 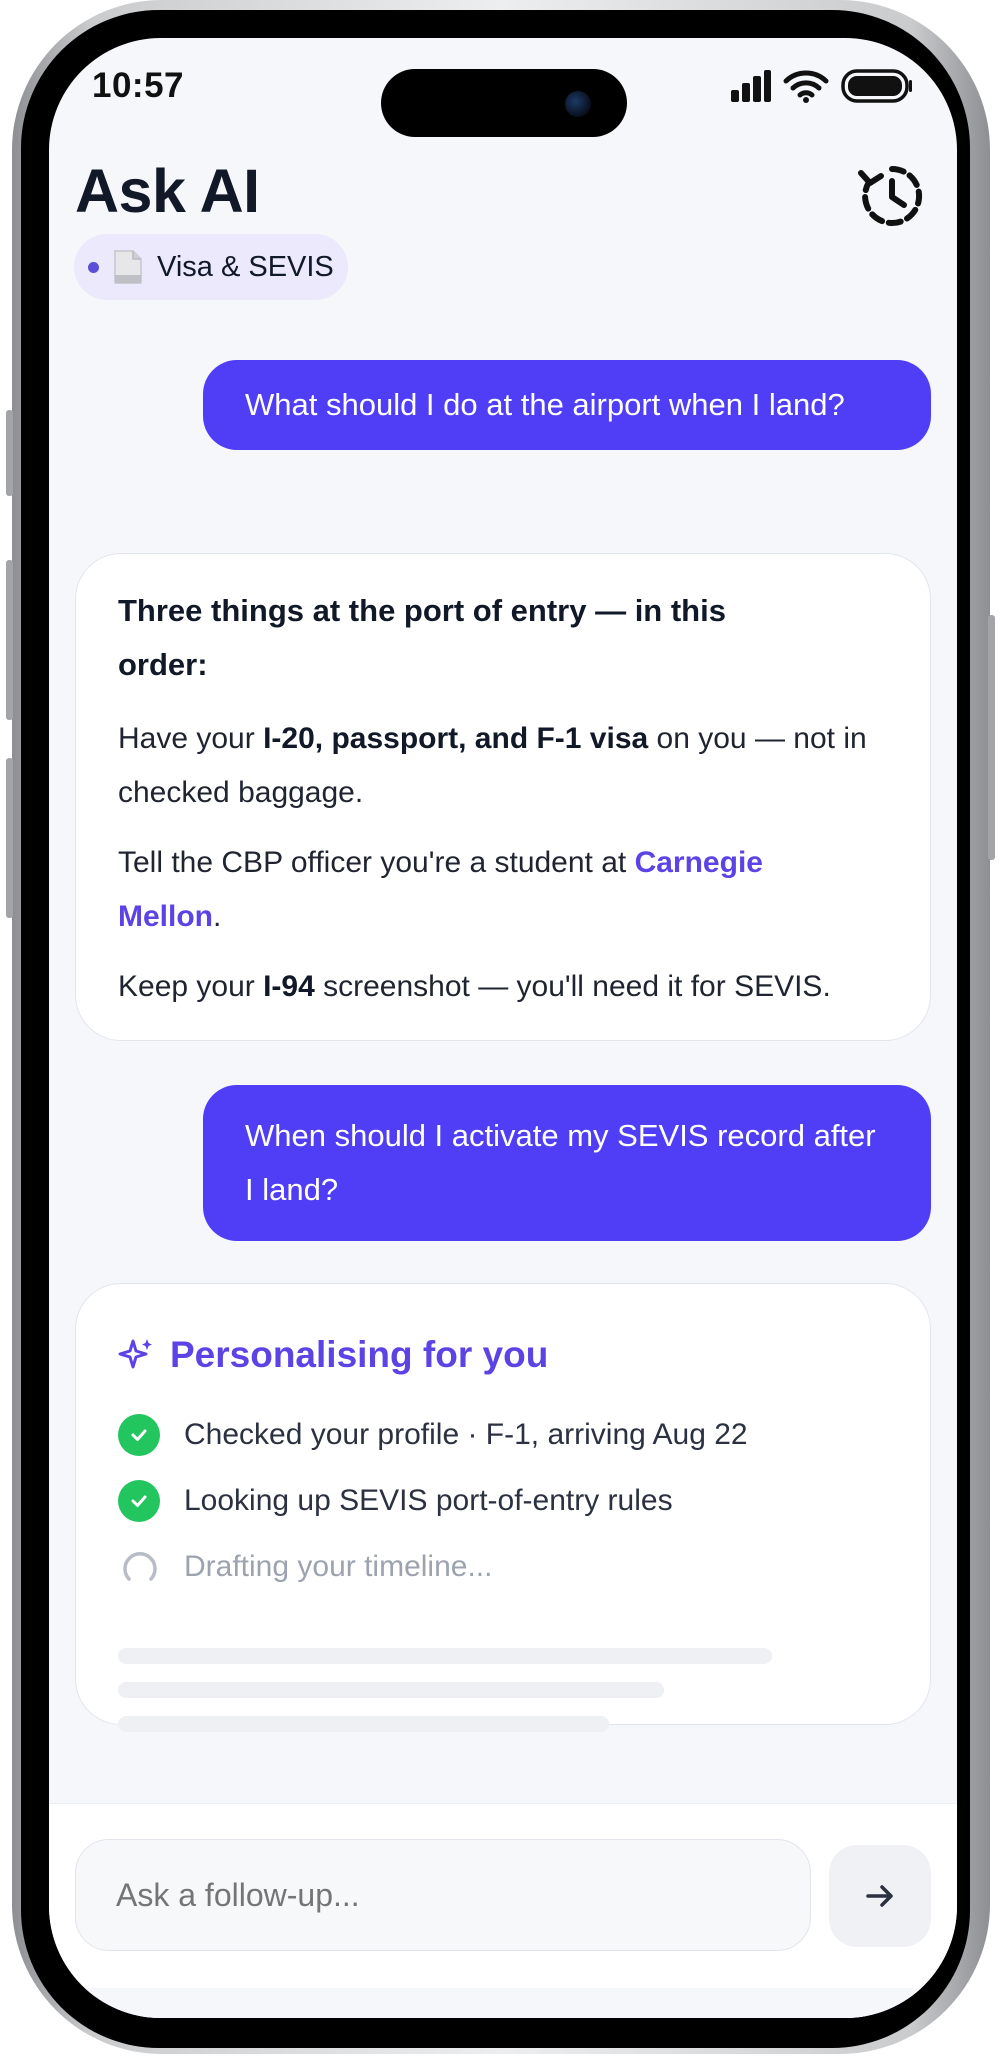 I want to click on volume-down-button, so click(x=9, y=838).